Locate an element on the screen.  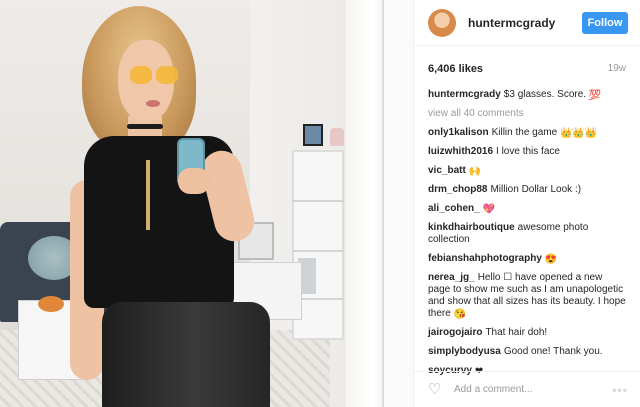
comment-username: jairogojairo is located at coordinates (455, 332).